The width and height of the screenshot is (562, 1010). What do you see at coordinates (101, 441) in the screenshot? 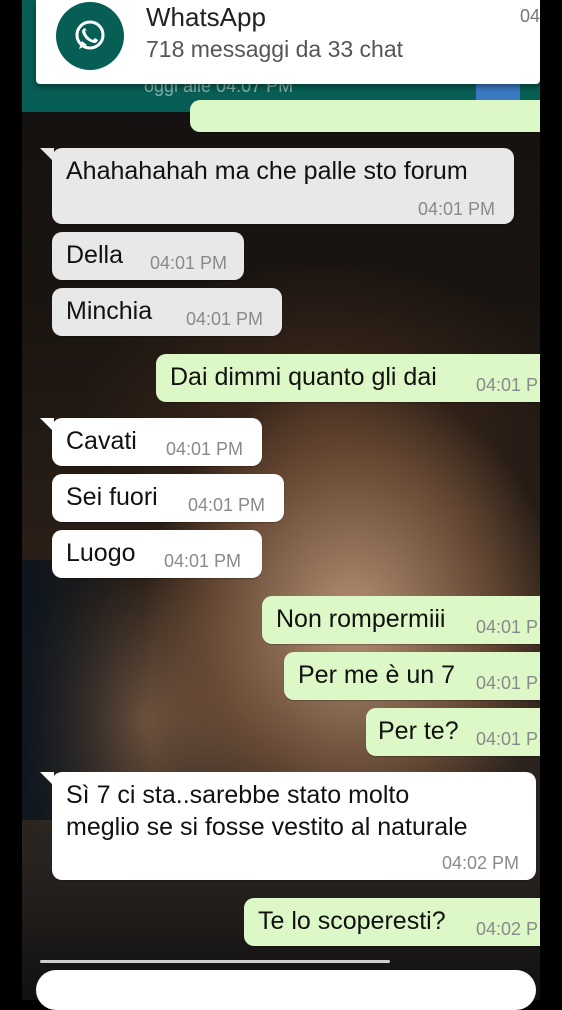
I see `message-text: Cavati` at bounding box center [101, 441].